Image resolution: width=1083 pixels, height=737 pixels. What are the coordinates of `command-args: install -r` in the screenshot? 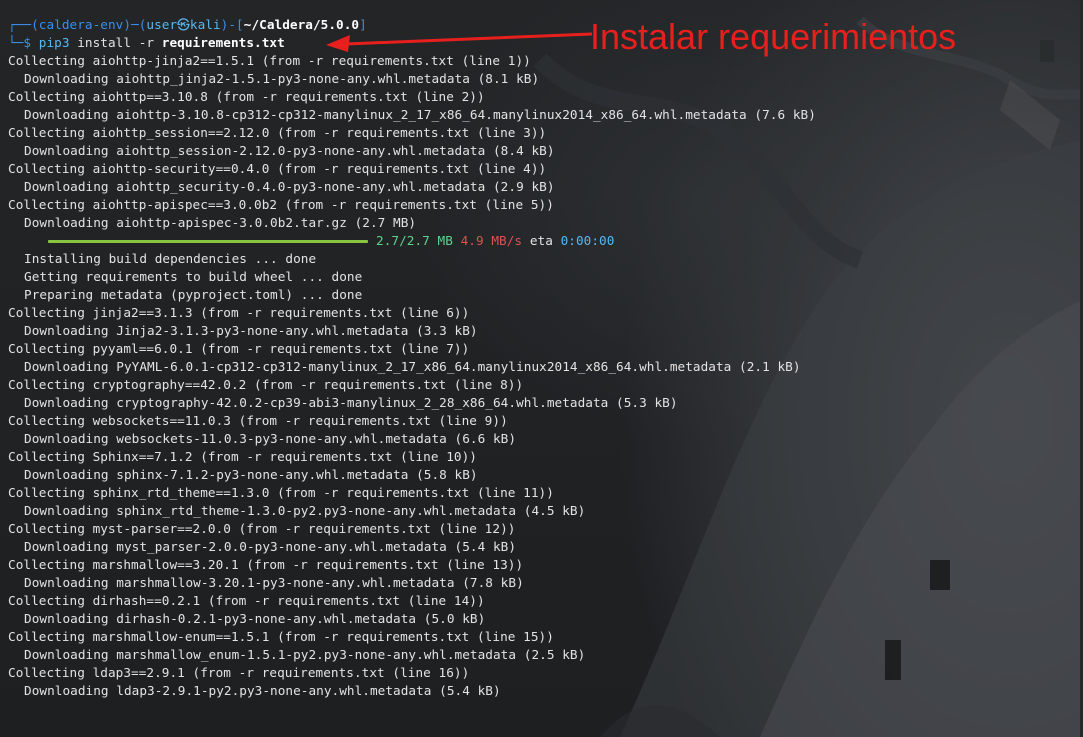 It's located at (115, 42).